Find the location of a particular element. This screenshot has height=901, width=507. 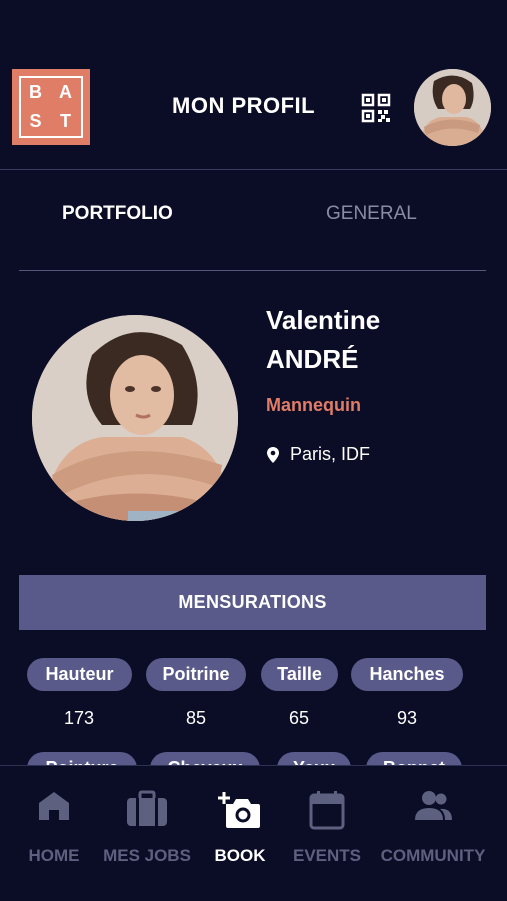

logo-letter: B is located at coordinates (36, 92).